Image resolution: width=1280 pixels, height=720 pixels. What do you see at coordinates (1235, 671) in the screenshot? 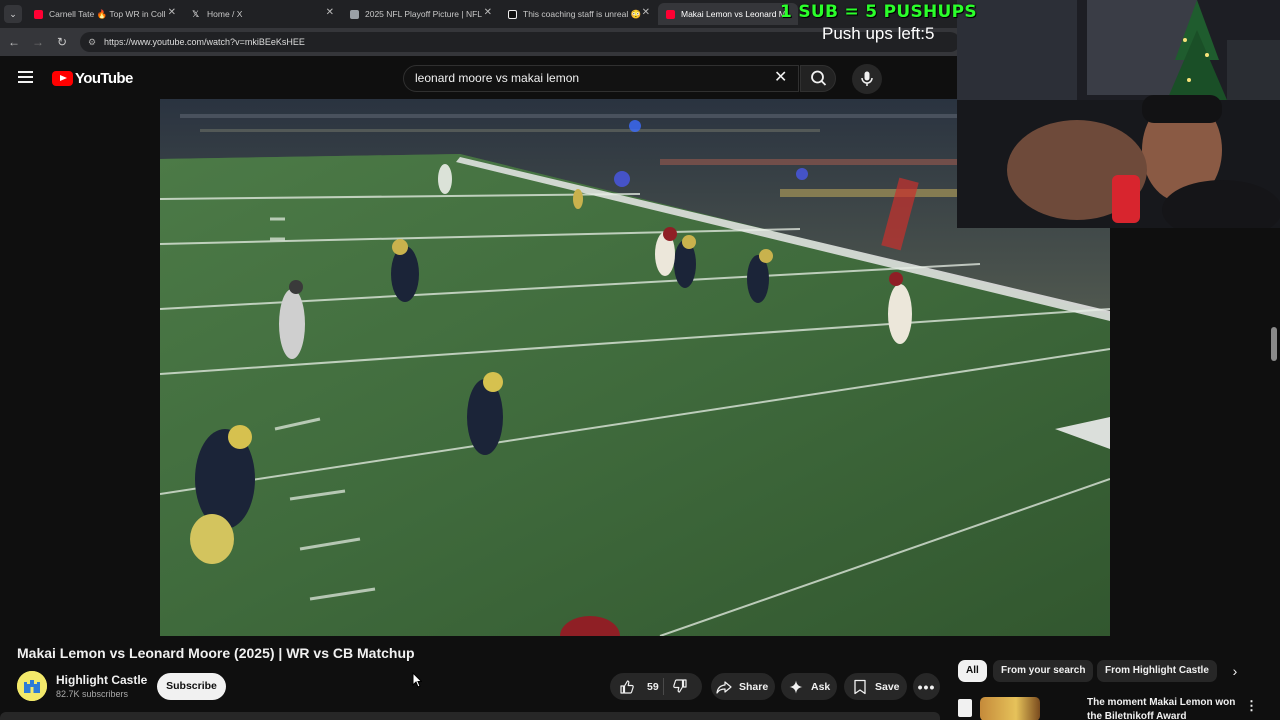
I see `chevron-right-icon: ›` at bounding box center [1235, 671].